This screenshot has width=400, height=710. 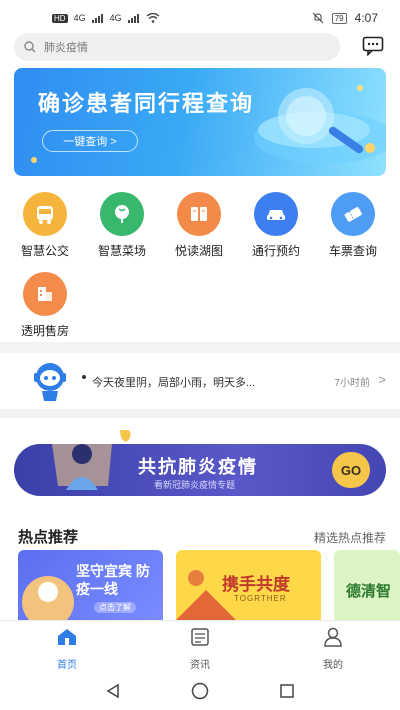 I want to click on card-sub: TOGRTHER, so click(x=260, y=598).